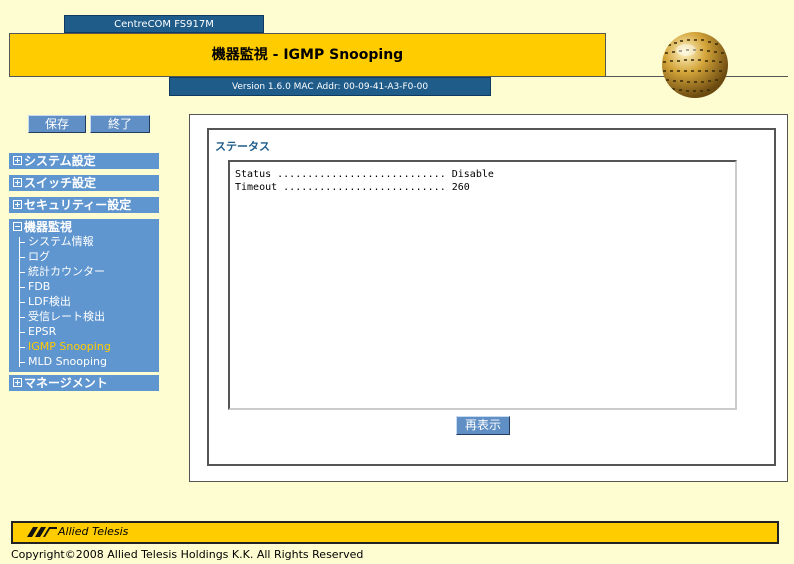  I want to click on sidebar-item-label: 統計カウンター, so click(66, 271).